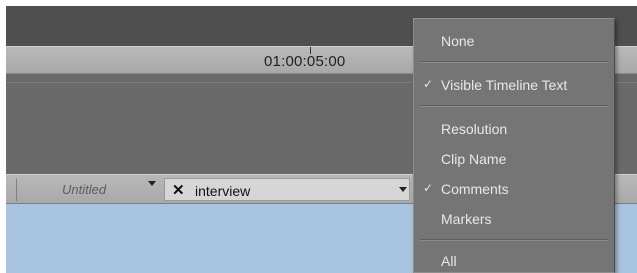 The width and height of the screenshot is (637, 273). Describe the element at coordinates (514, 189) in the screenshot. I see `menu-item-comments: ✓ Comments` at that location.